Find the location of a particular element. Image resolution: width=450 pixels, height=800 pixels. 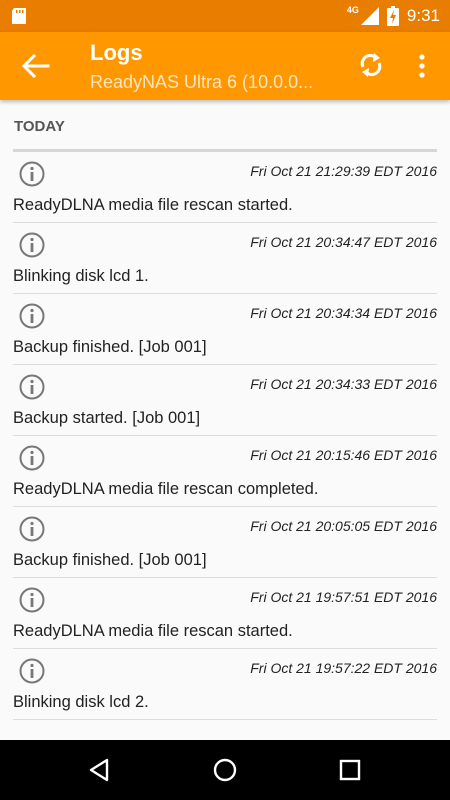

log-timestamp: Fri Oct 21 21:29:39 EDT 2016 is located at coordinates (343, 171).